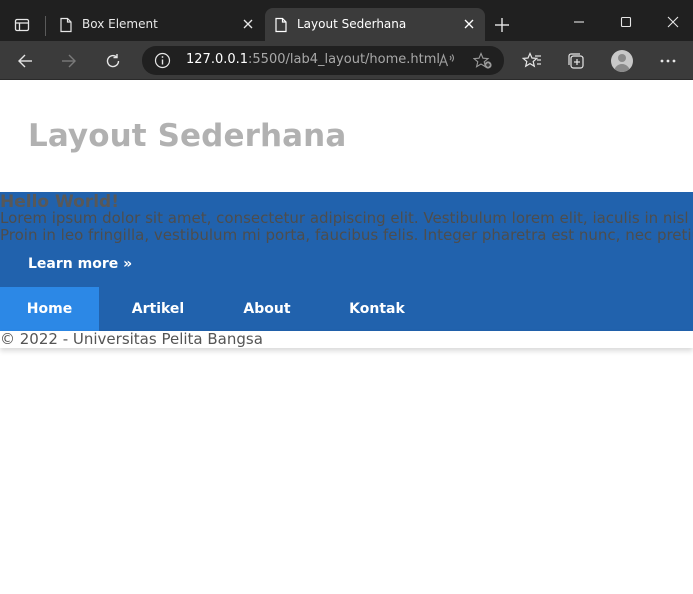 The height and width of the screenshot is (594, 693). What do you see at coordinates (346, 339) in the screenshot?
I see `site-footer: © 2022 - Universitas Pelita Bangsa` at bounding box center [346, 339].